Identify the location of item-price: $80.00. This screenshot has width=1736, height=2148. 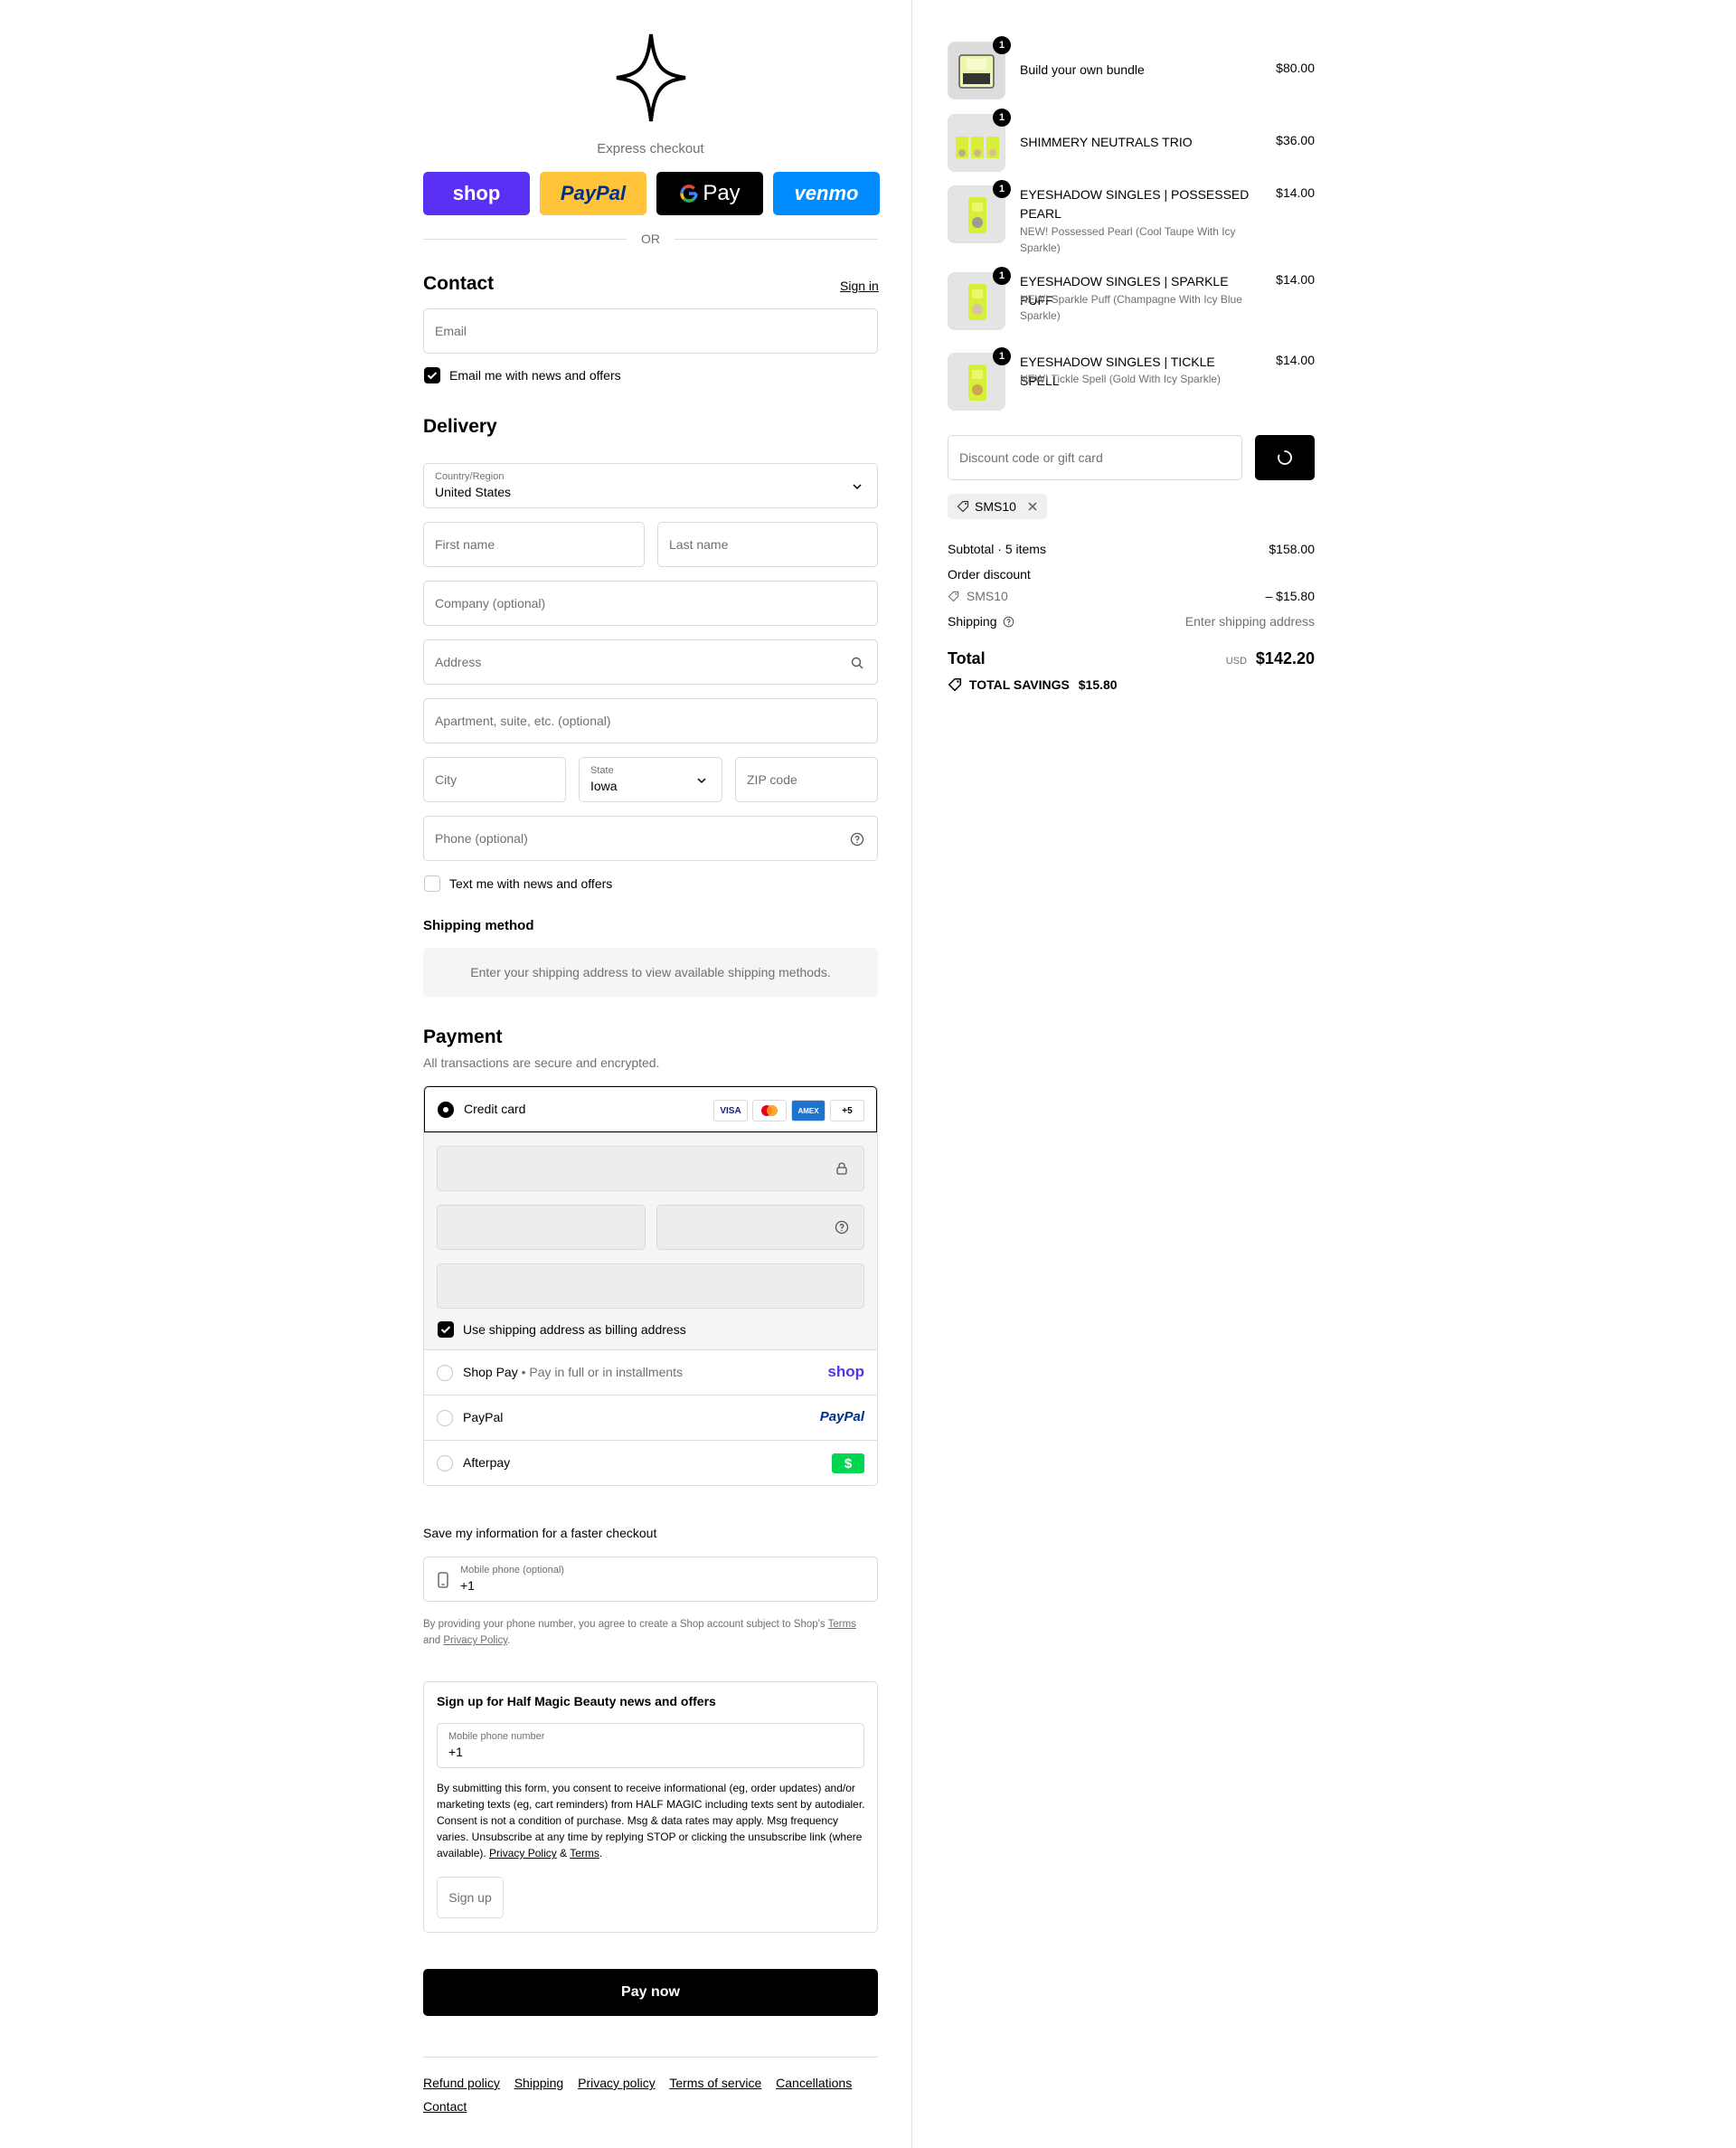
(1296, 68).